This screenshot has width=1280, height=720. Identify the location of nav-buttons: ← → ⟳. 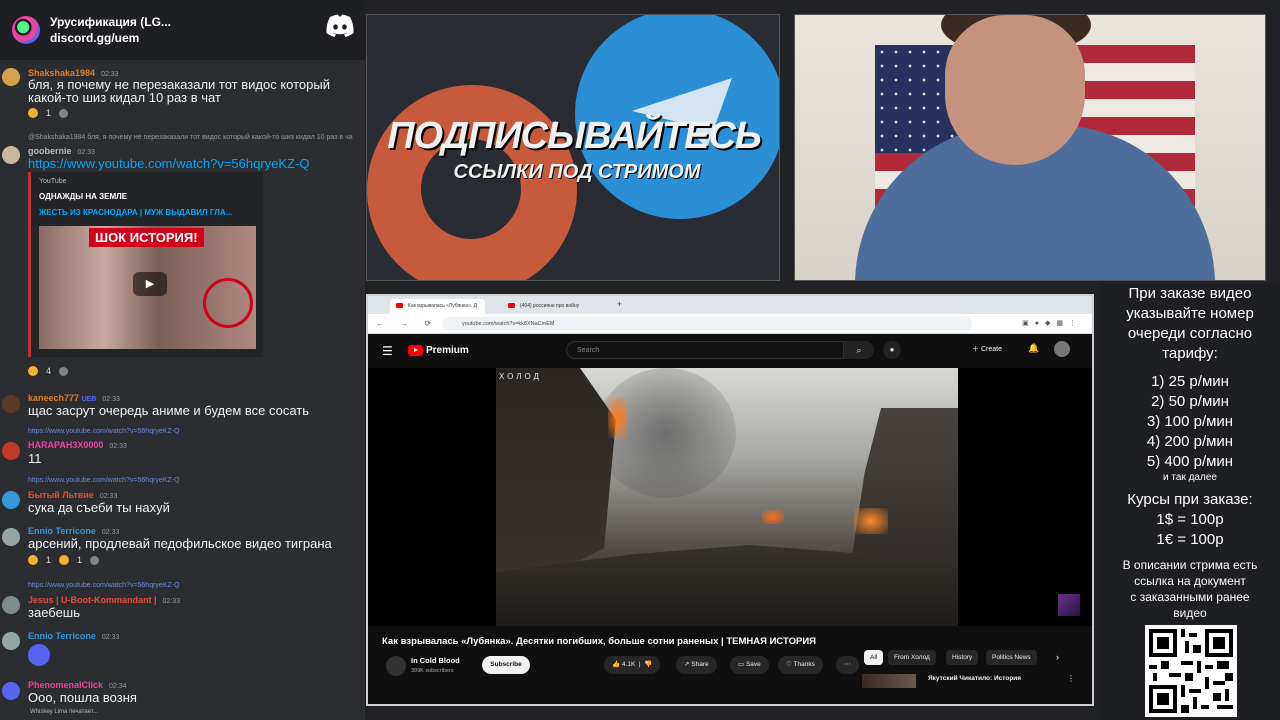
(407, 323).